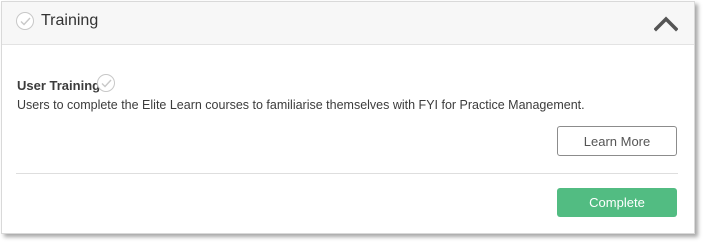  Describe the element at coordinates (347, 173) in the screenshot. I see `divider` at that location.